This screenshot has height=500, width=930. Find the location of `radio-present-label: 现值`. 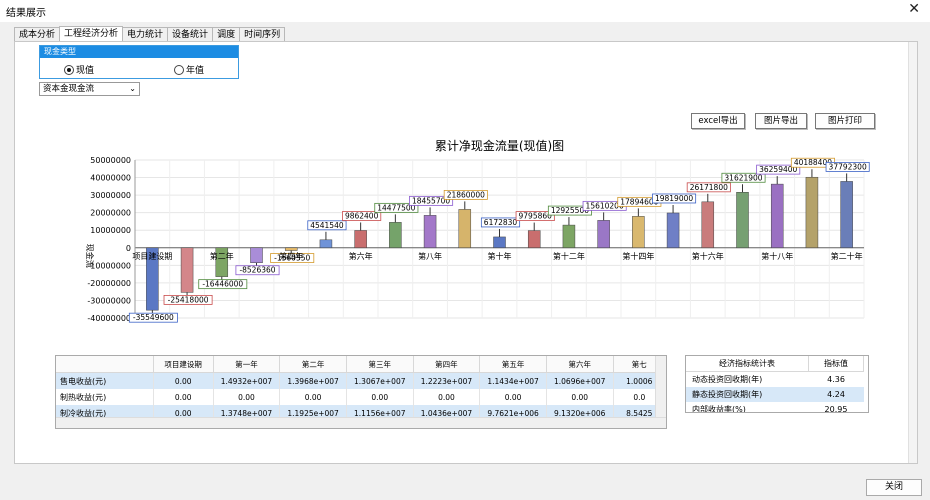

radio-present-label: 现值 is located at coordinates (85, 71).